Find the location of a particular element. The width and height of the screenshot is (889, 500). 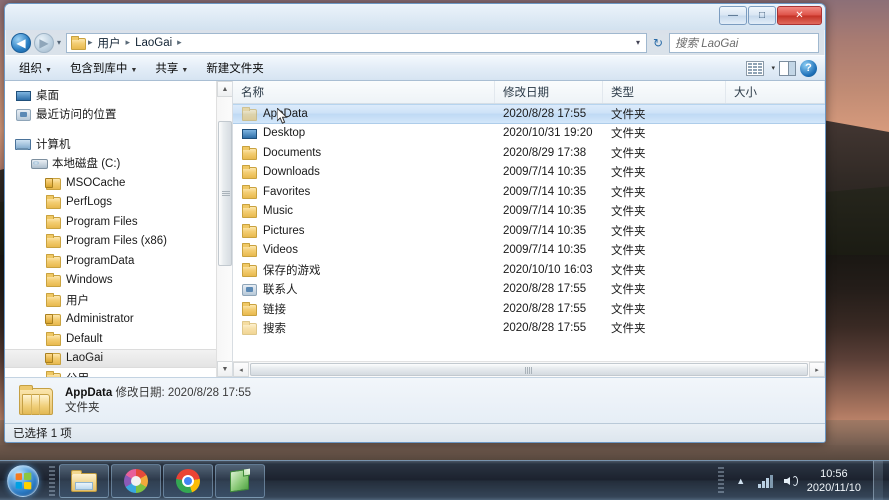

file-date-cell: 2020/8/28 17:55 is located at coordinates (545, 308).